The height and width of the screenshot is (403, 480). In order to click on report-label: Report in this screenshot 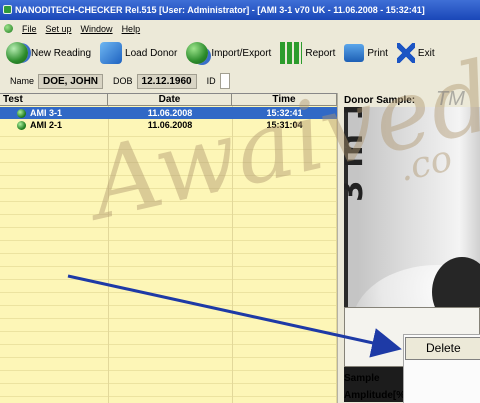, I will do `click(320, 53)`.